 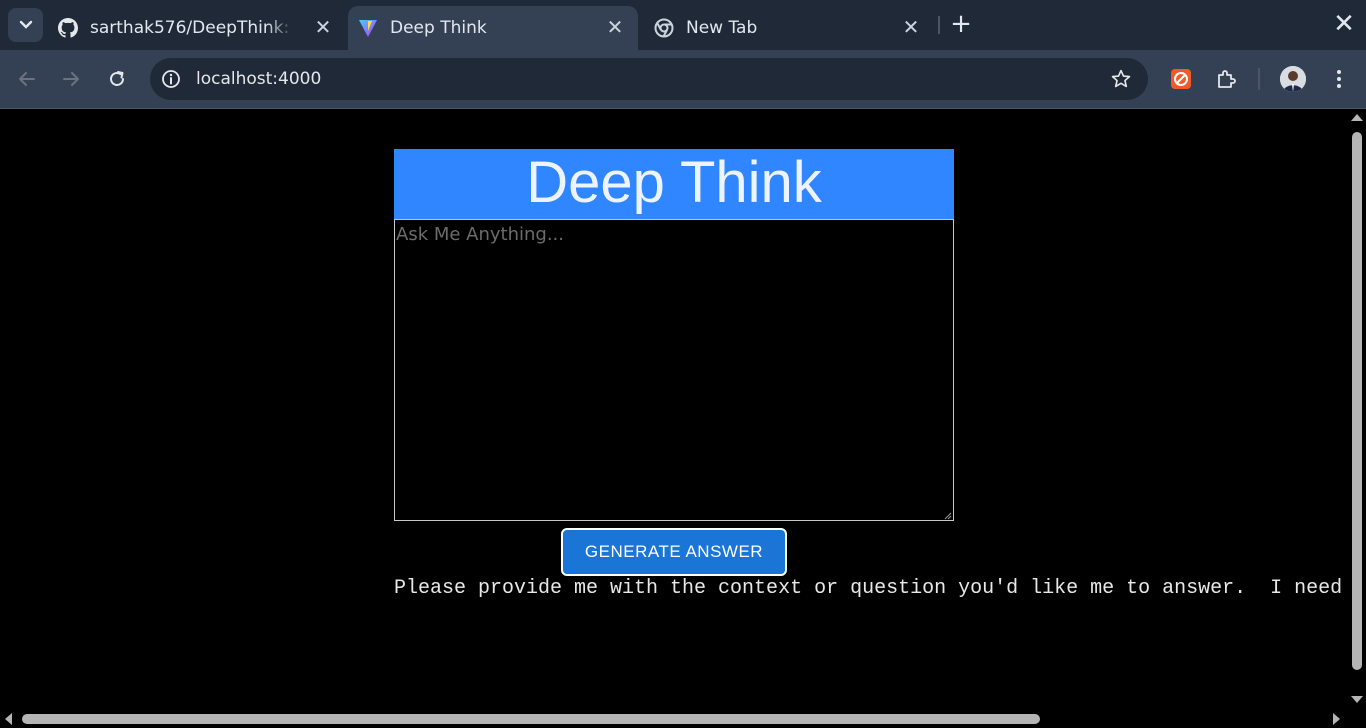 I want to click on generate-answer-button: GENERATE ANSWER, so click(x=674, y=552).